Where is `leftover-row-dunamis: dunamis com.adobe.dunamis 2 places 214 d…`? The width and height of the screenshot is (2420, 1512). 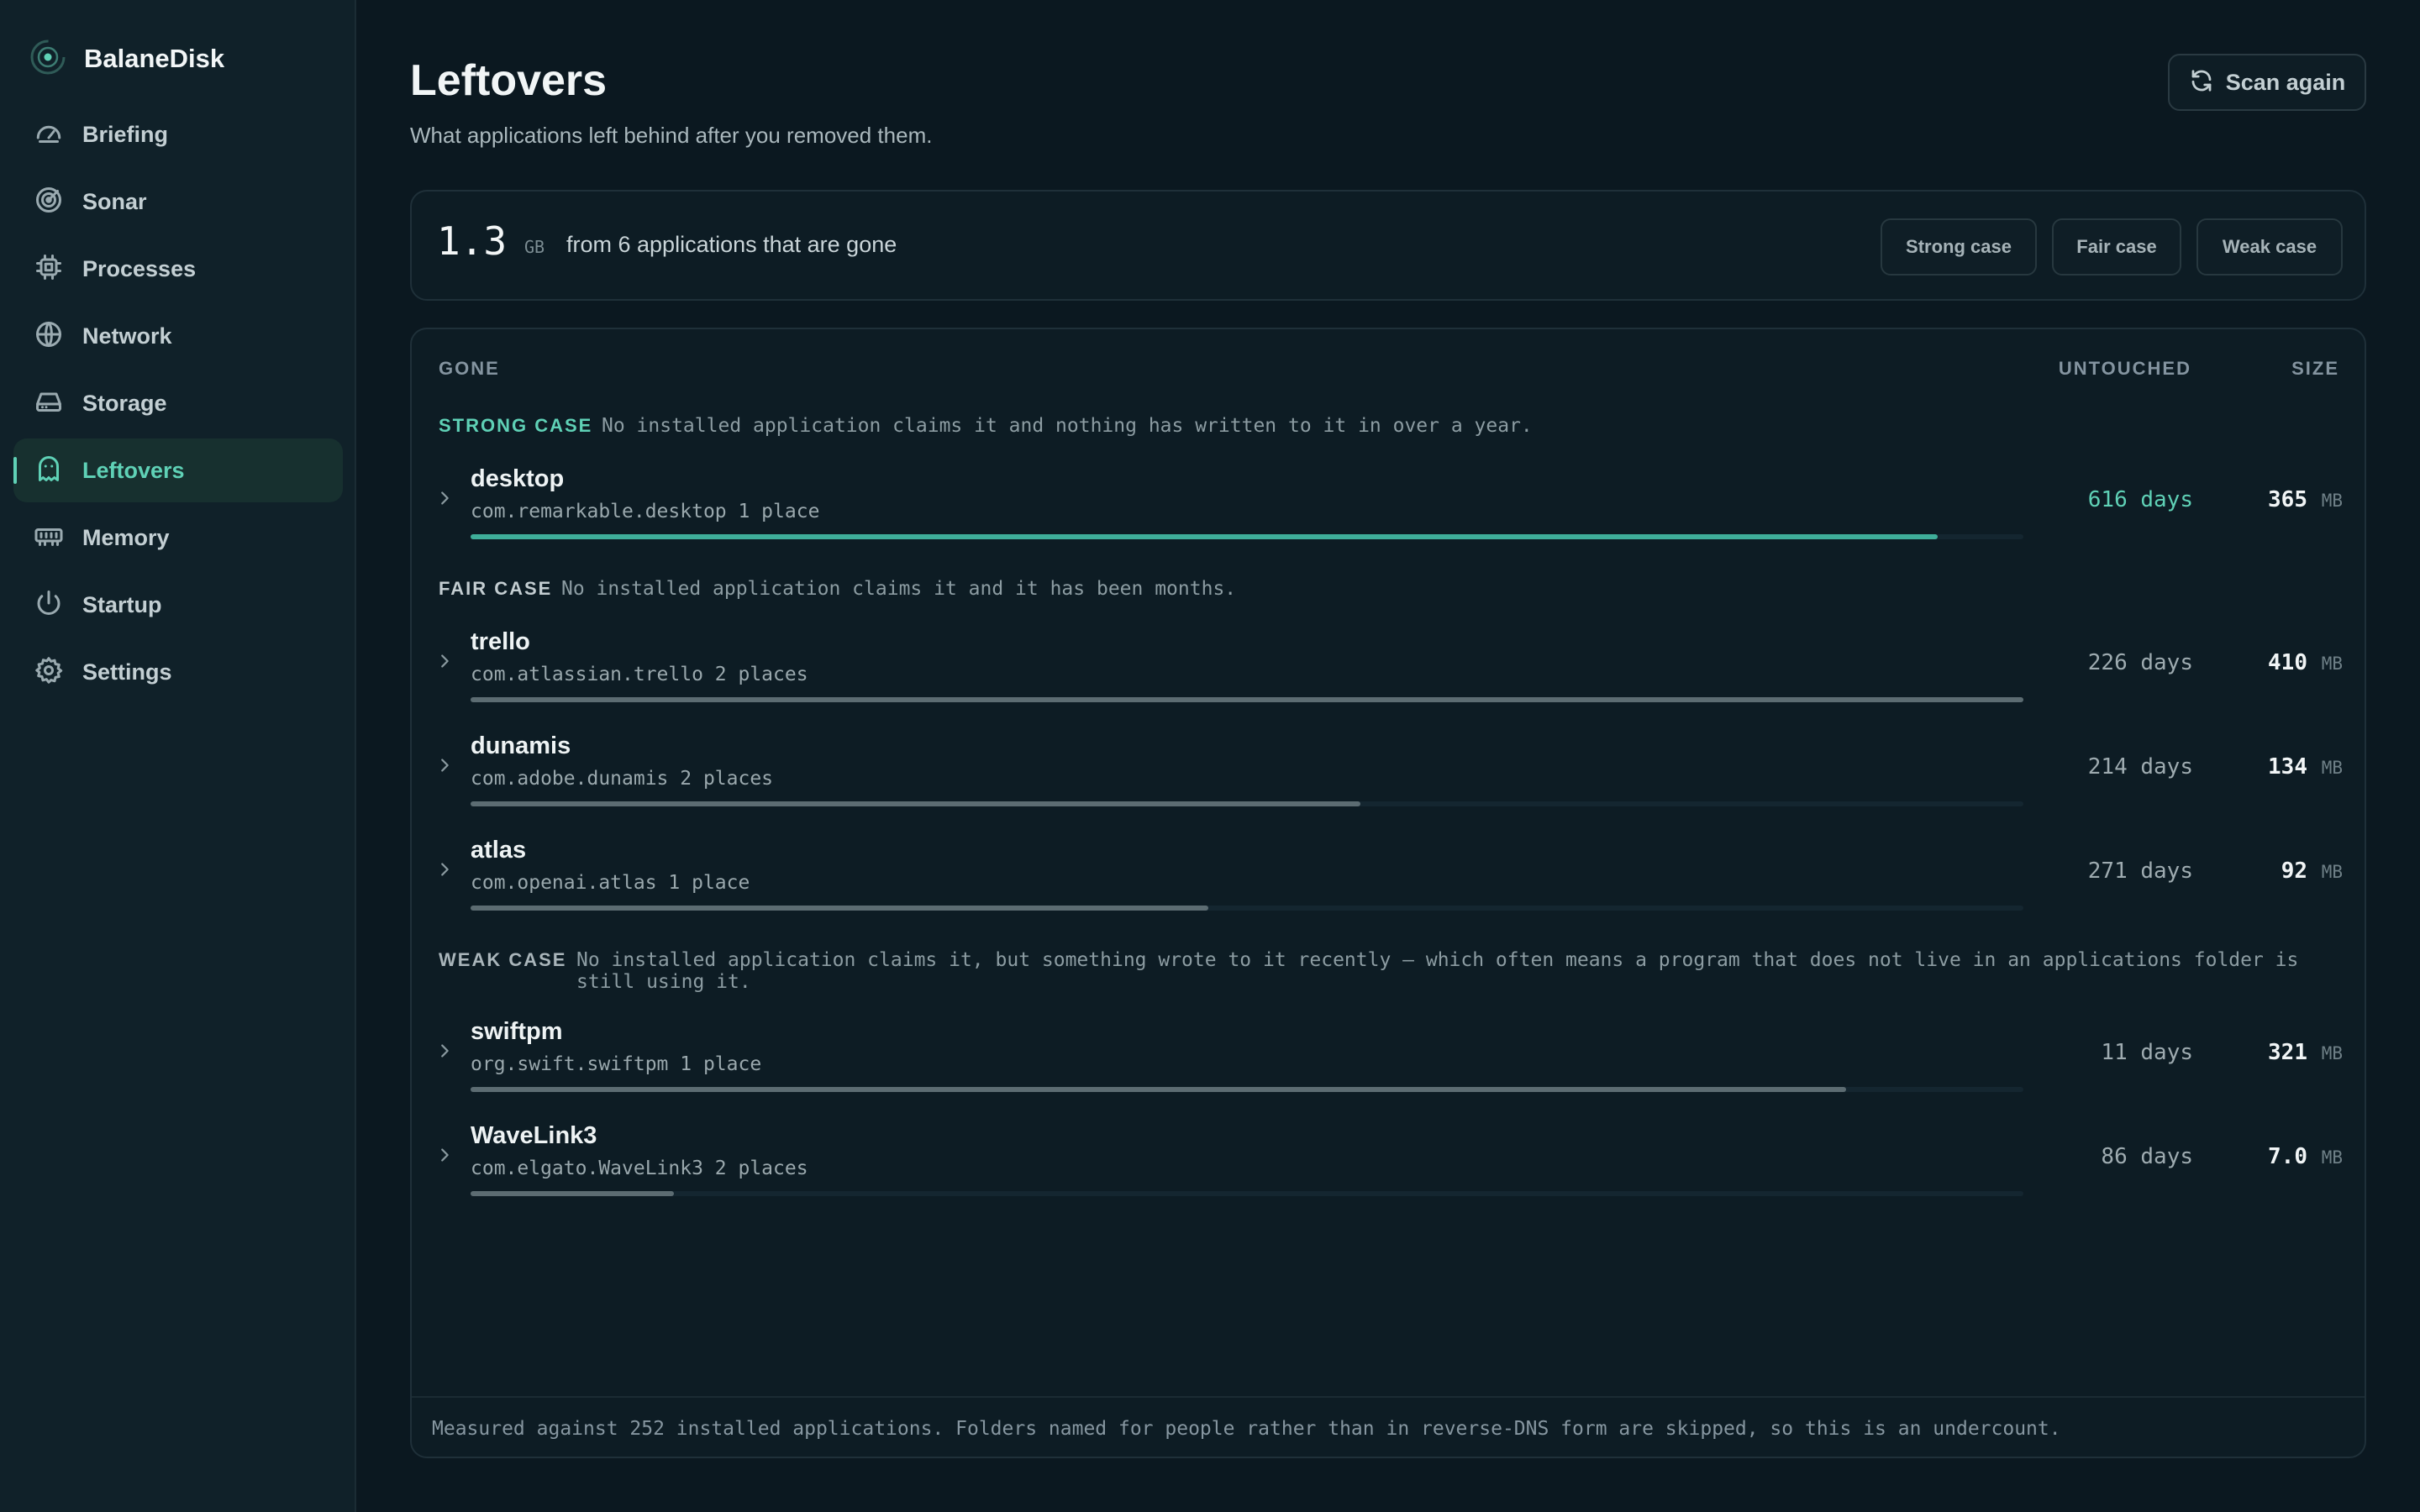 leftover-row-dunamis: dunamis com.adobe.dunamis 2 places 214 d… is located at coordinates (1388, 770).